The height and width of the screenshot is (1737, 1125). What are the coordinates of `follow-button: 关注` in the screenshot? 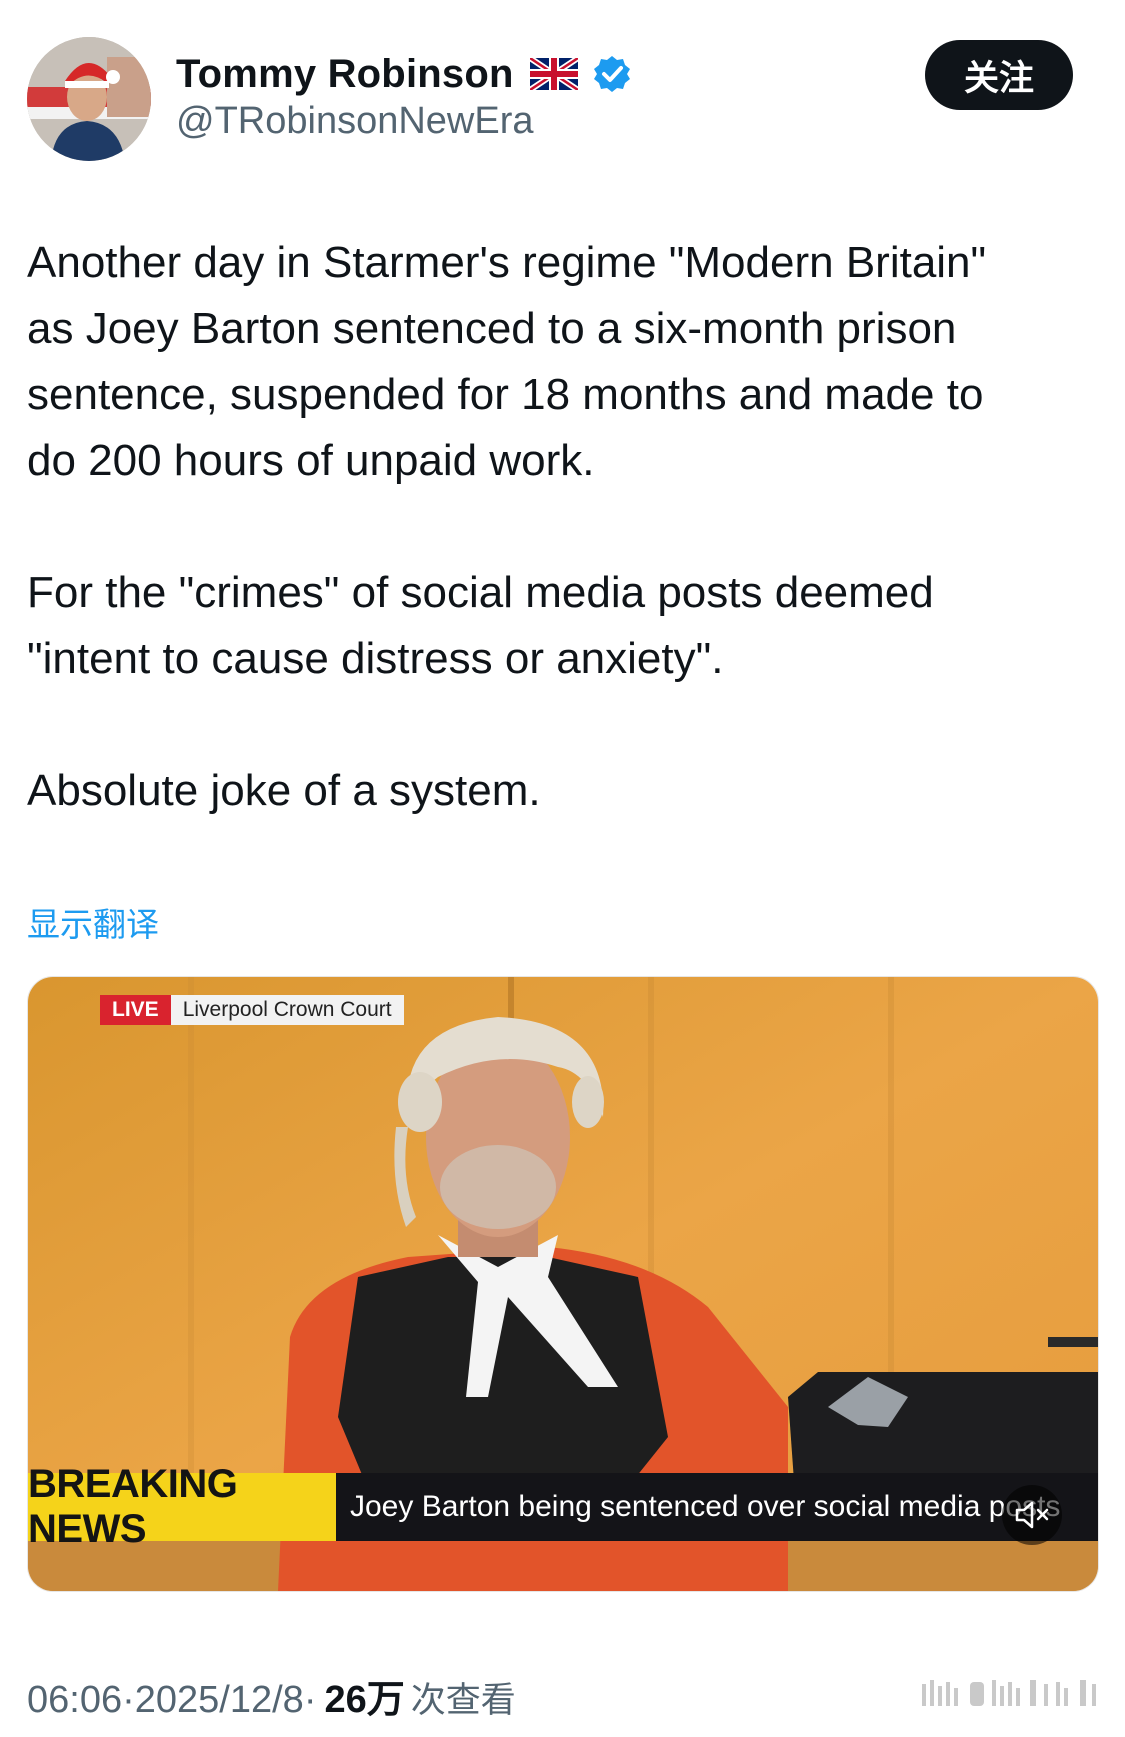 It's located at (999, 75).